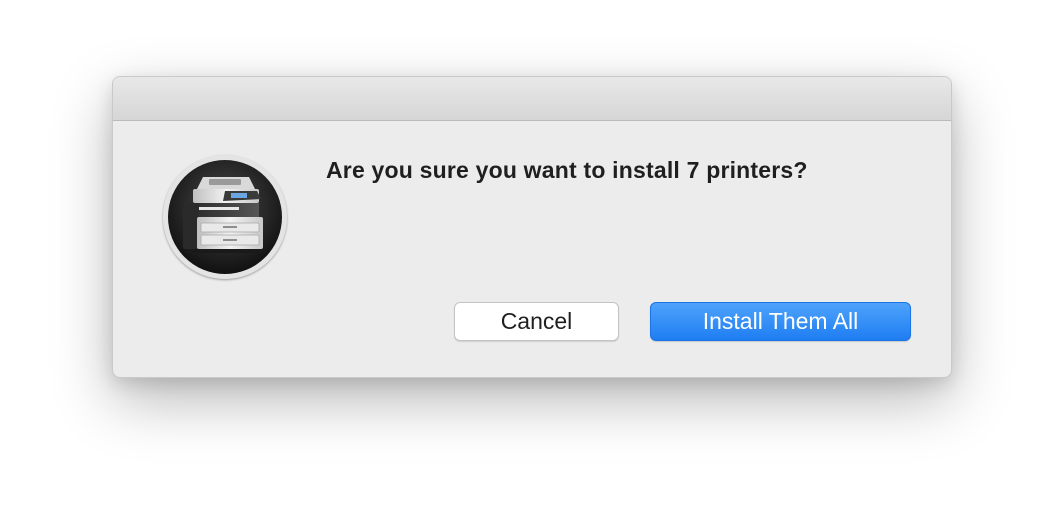 The image size is (1064, 526). Describe the element at coordinates (225, 217) in the screenshot. I see `printer-icon` at that location.